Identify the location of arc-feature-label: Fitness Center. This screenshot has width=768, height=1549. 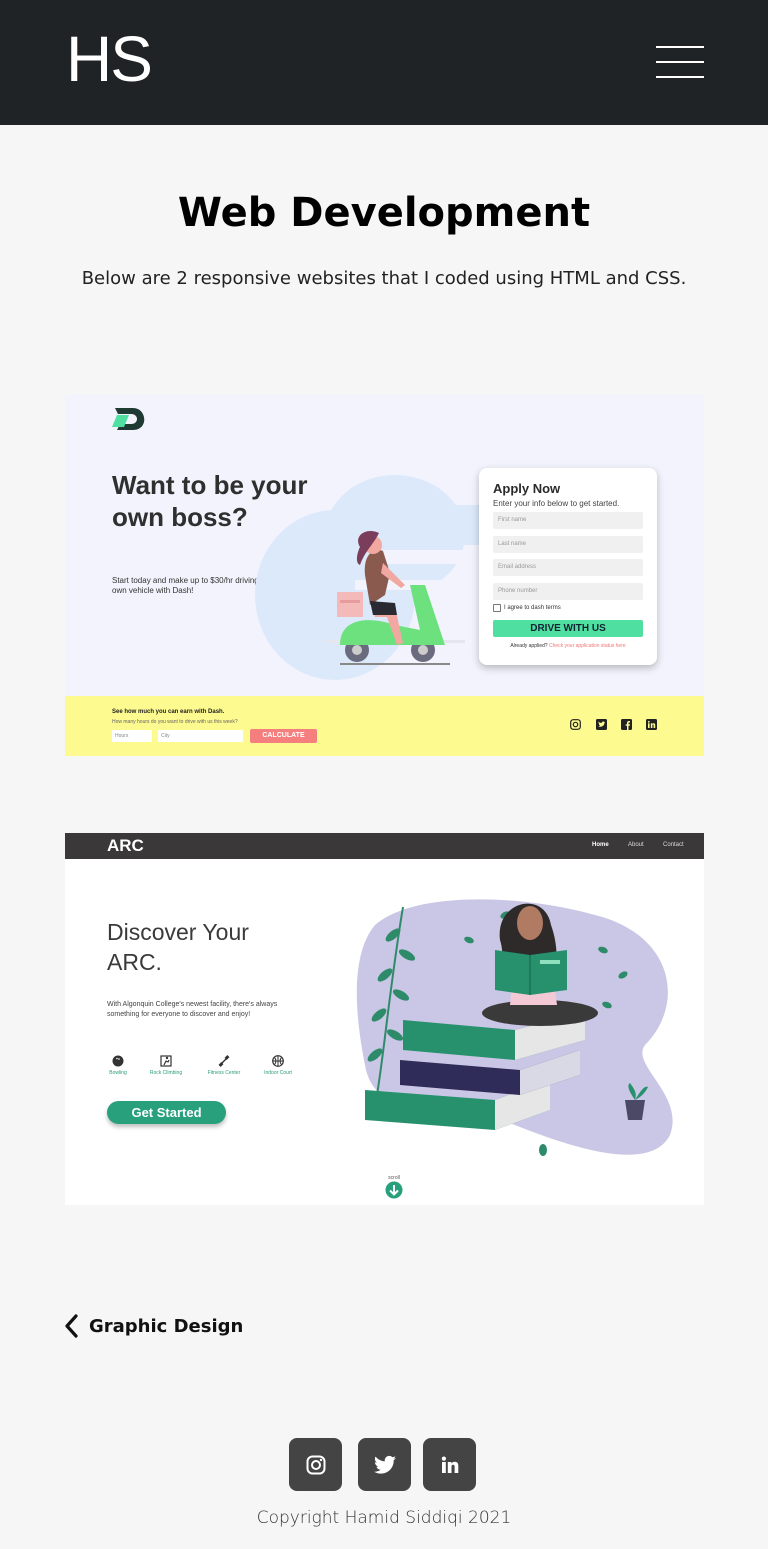
(224, 1073).